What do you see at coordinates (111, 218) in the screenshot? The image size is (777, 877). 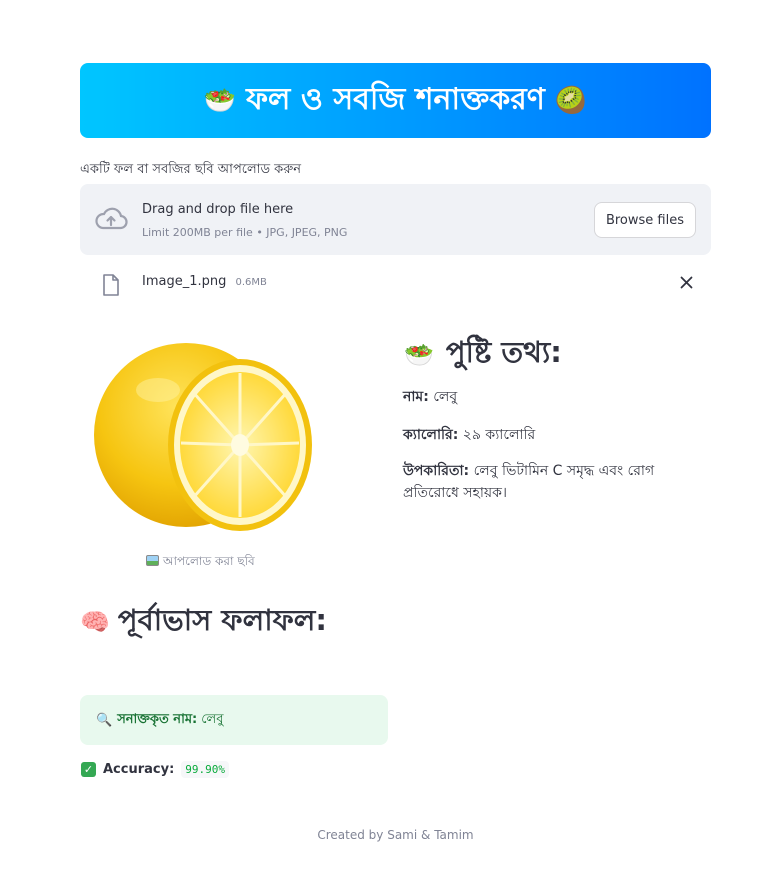 I see `cloud-upload-icon` at bounding box center [111, 218].